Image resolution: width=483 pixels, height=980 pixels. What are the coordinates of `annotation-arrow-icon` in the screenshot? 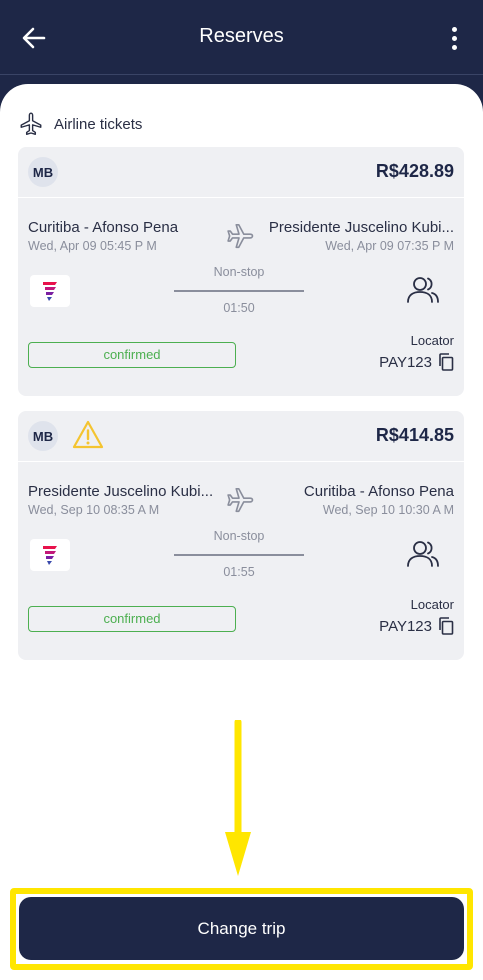 It's located at (238, 798).